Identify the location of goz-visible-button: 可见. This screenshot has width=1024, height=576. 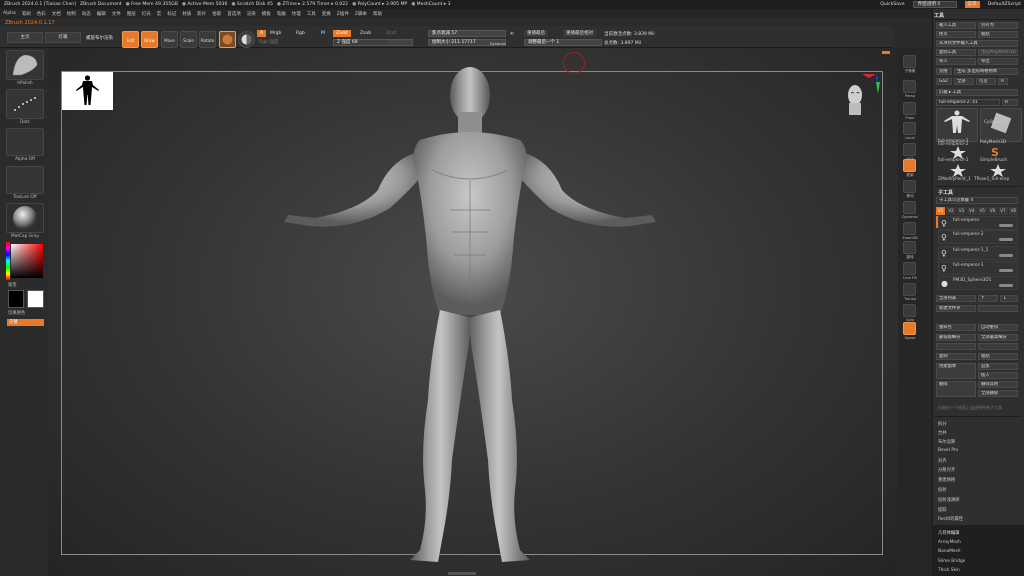
(986, 81).